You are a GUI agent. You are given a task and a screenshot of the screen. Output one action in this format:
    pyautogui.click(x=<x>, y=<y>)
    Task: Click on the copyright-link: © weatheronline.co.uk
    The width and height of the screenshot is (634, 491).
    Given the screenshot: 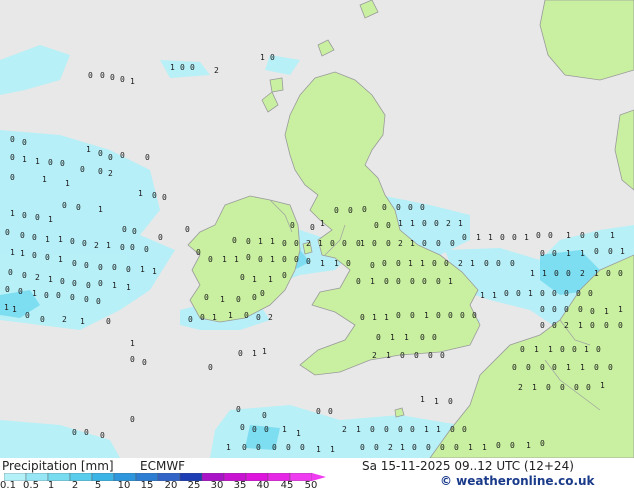 What is the action you would take?
    pyautogui.click(x=517, y=481)
    